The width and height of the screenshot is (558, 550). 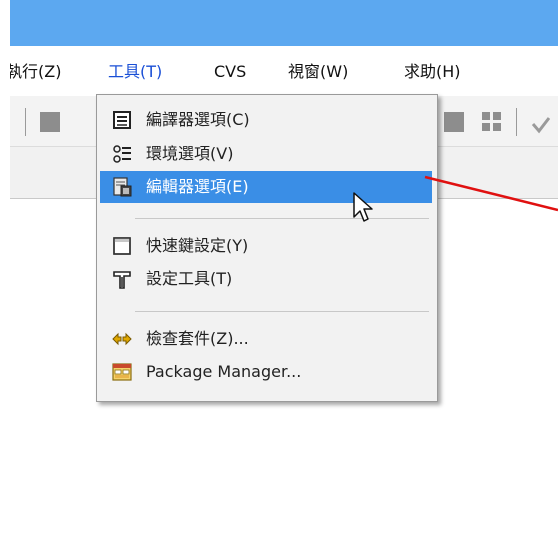 What do you see at coordinates (266, 279) in the screenshot?
I see `menu-item-configure-tools: 設定工具(T)` at bounding box center [266, 279].